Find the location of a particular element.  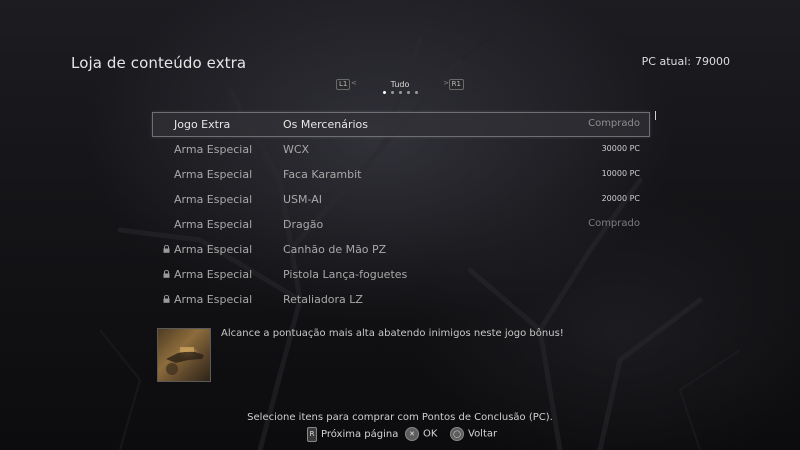

r-button-glyph: R is located at coordinates (312, 434).